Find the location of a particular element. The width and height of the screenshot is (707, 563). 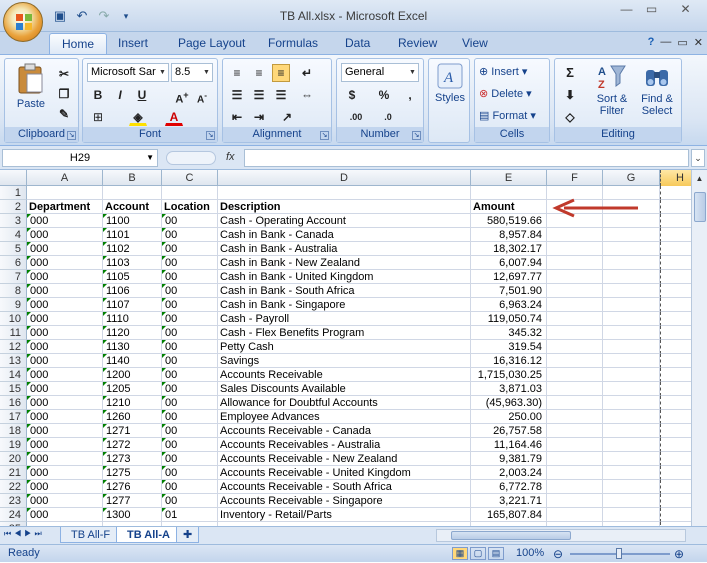

cell-b7: 1105 is located at coordinates (132, 277).